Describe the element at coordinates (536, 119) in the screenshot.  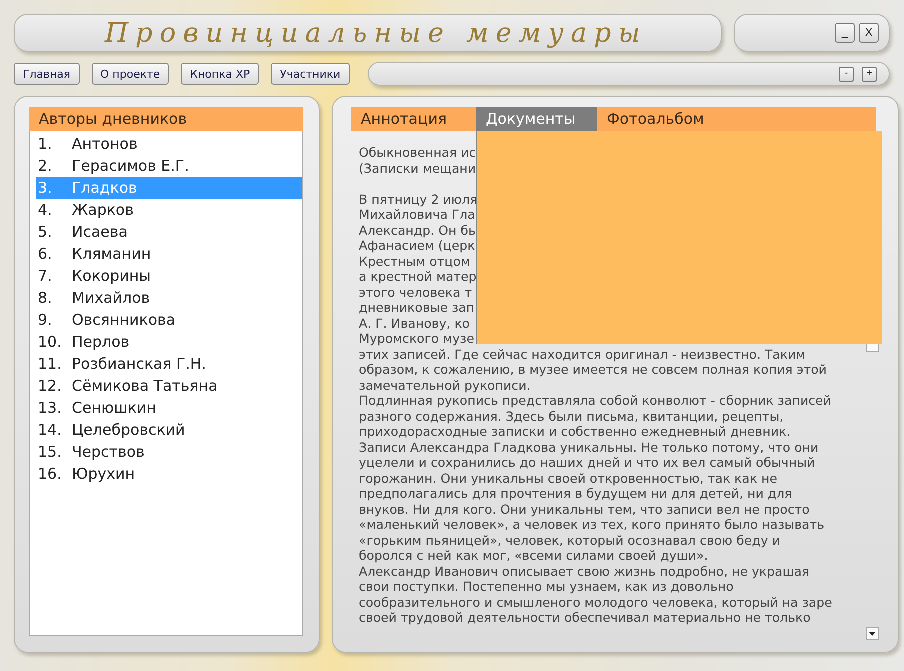
I see `tab: Документы` at that location.